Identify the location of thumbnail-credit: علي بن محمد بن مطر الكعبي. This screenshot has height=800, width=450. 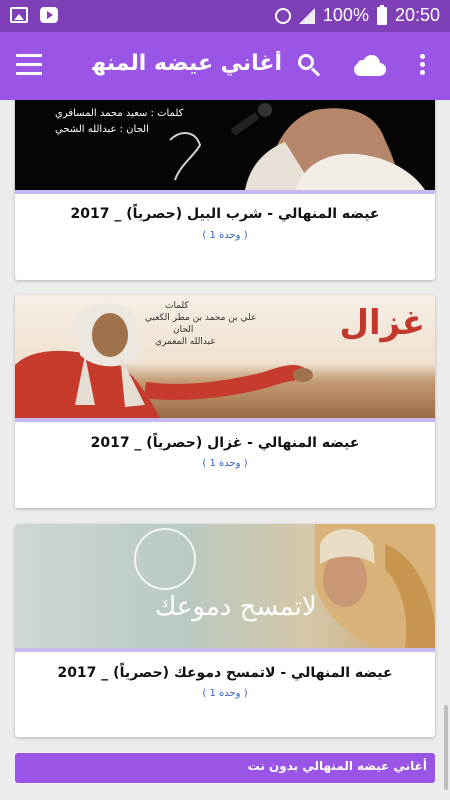
(201, 318).